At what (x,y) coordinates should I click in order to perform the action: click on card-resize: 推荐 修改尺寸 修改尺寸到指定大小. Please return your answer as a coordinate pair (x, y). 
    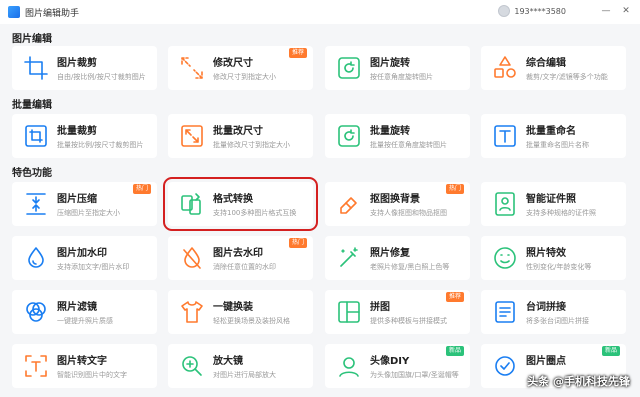
    Looking at the image, I should click on (240, 68).